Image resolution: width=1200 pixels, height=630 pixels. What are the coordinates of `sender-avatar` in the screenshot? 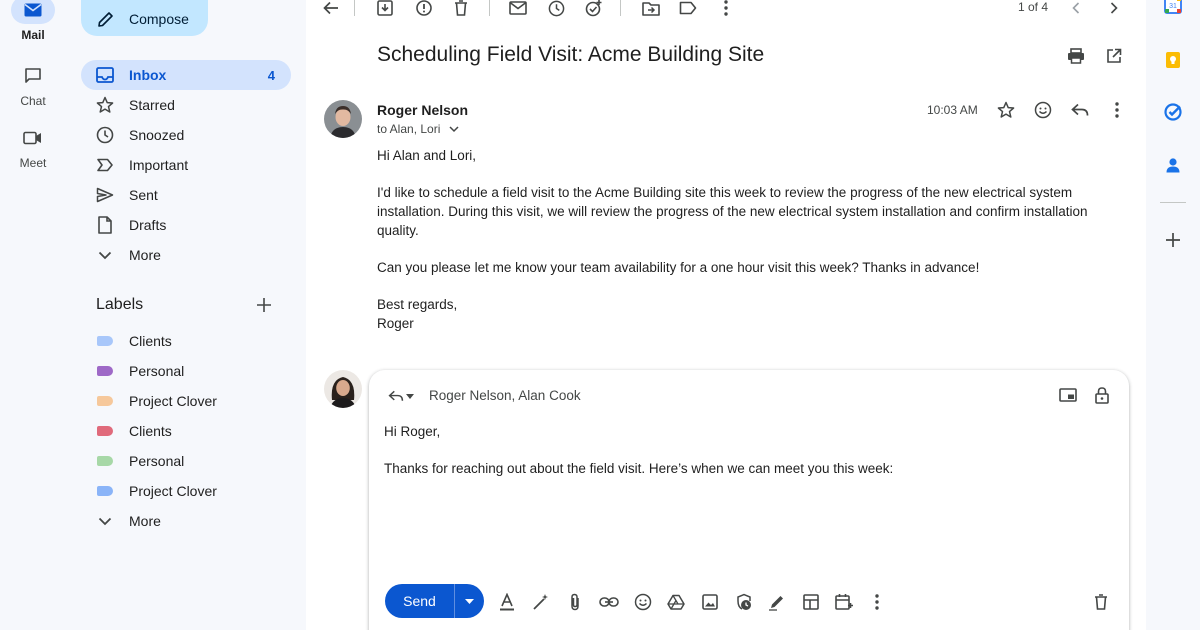 It's located at (343, 119).